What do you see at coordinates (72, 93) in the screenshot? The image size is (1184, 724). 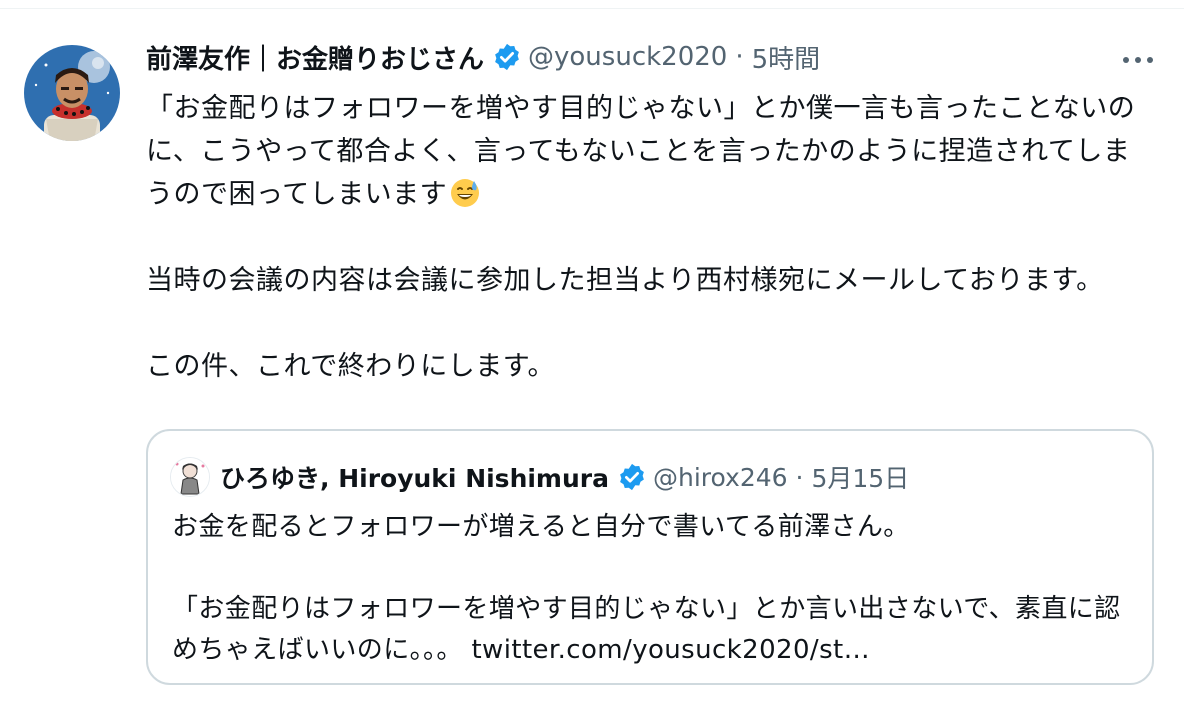 I see `author-avatar` at bounding box center [72, 93].